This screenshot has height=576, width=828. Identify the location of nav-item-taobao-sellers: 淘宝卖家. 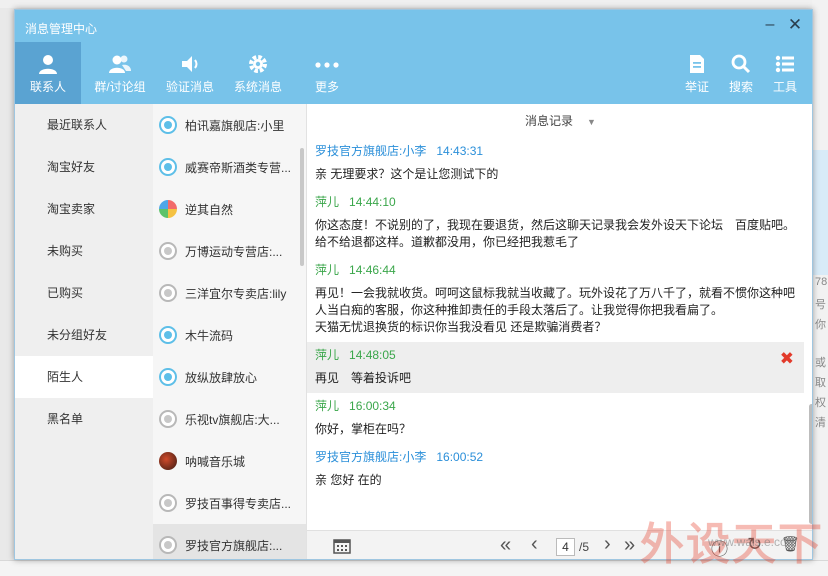
(84, 209).